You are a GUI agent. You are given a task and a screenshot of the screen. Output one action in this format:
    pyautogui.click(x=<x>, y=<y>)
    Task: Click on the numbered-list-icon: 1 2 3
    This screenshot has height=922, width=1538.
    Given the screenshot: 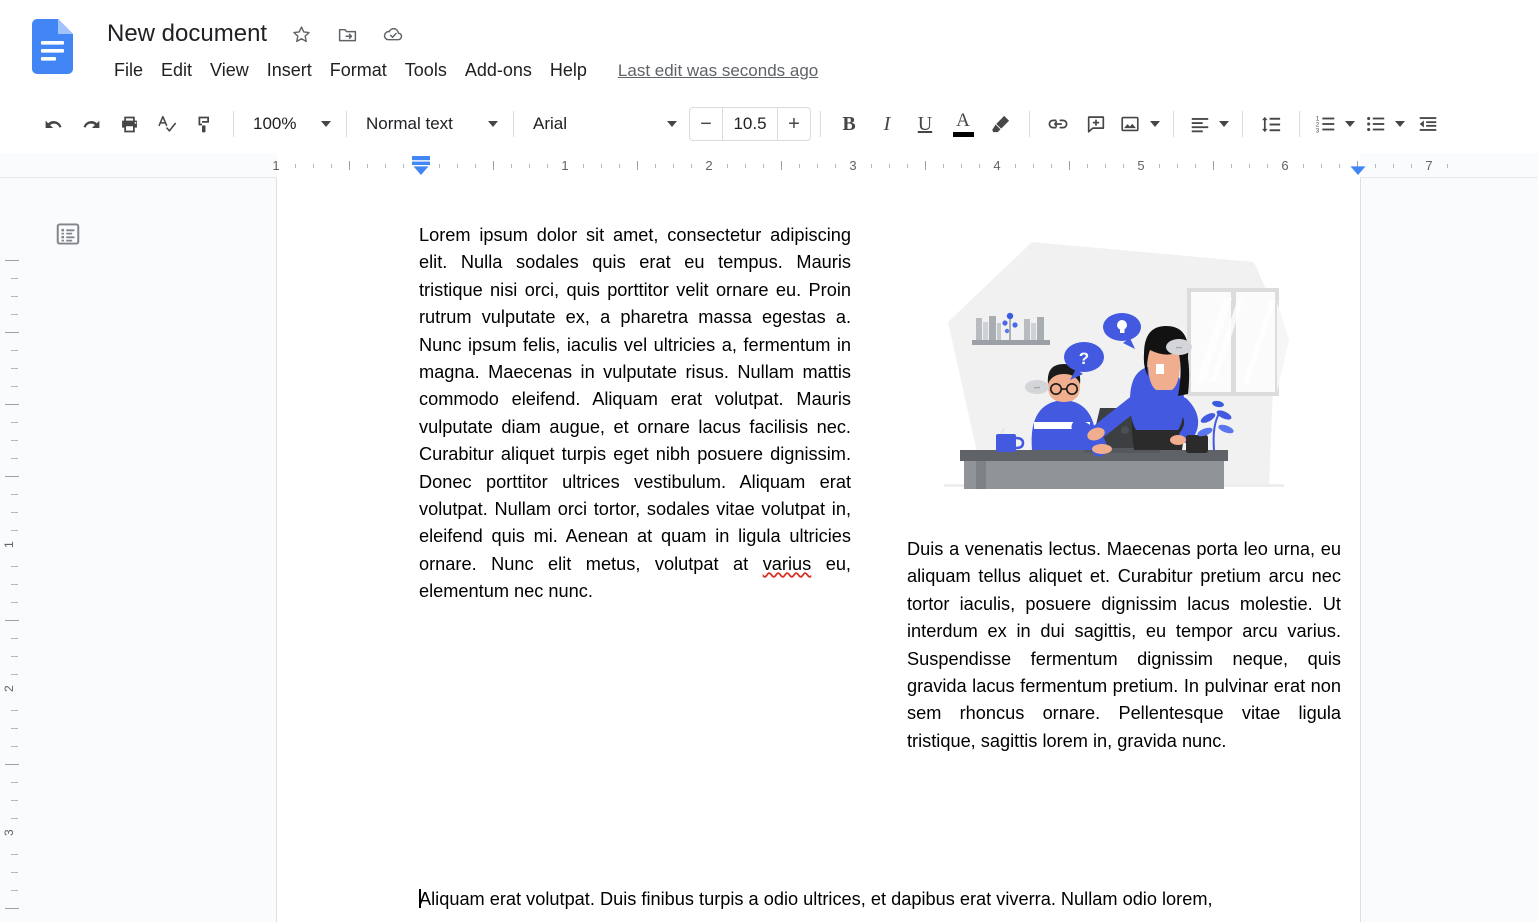 What is the action you would take?
    pyautogui.click(x=1326, y=124)
    